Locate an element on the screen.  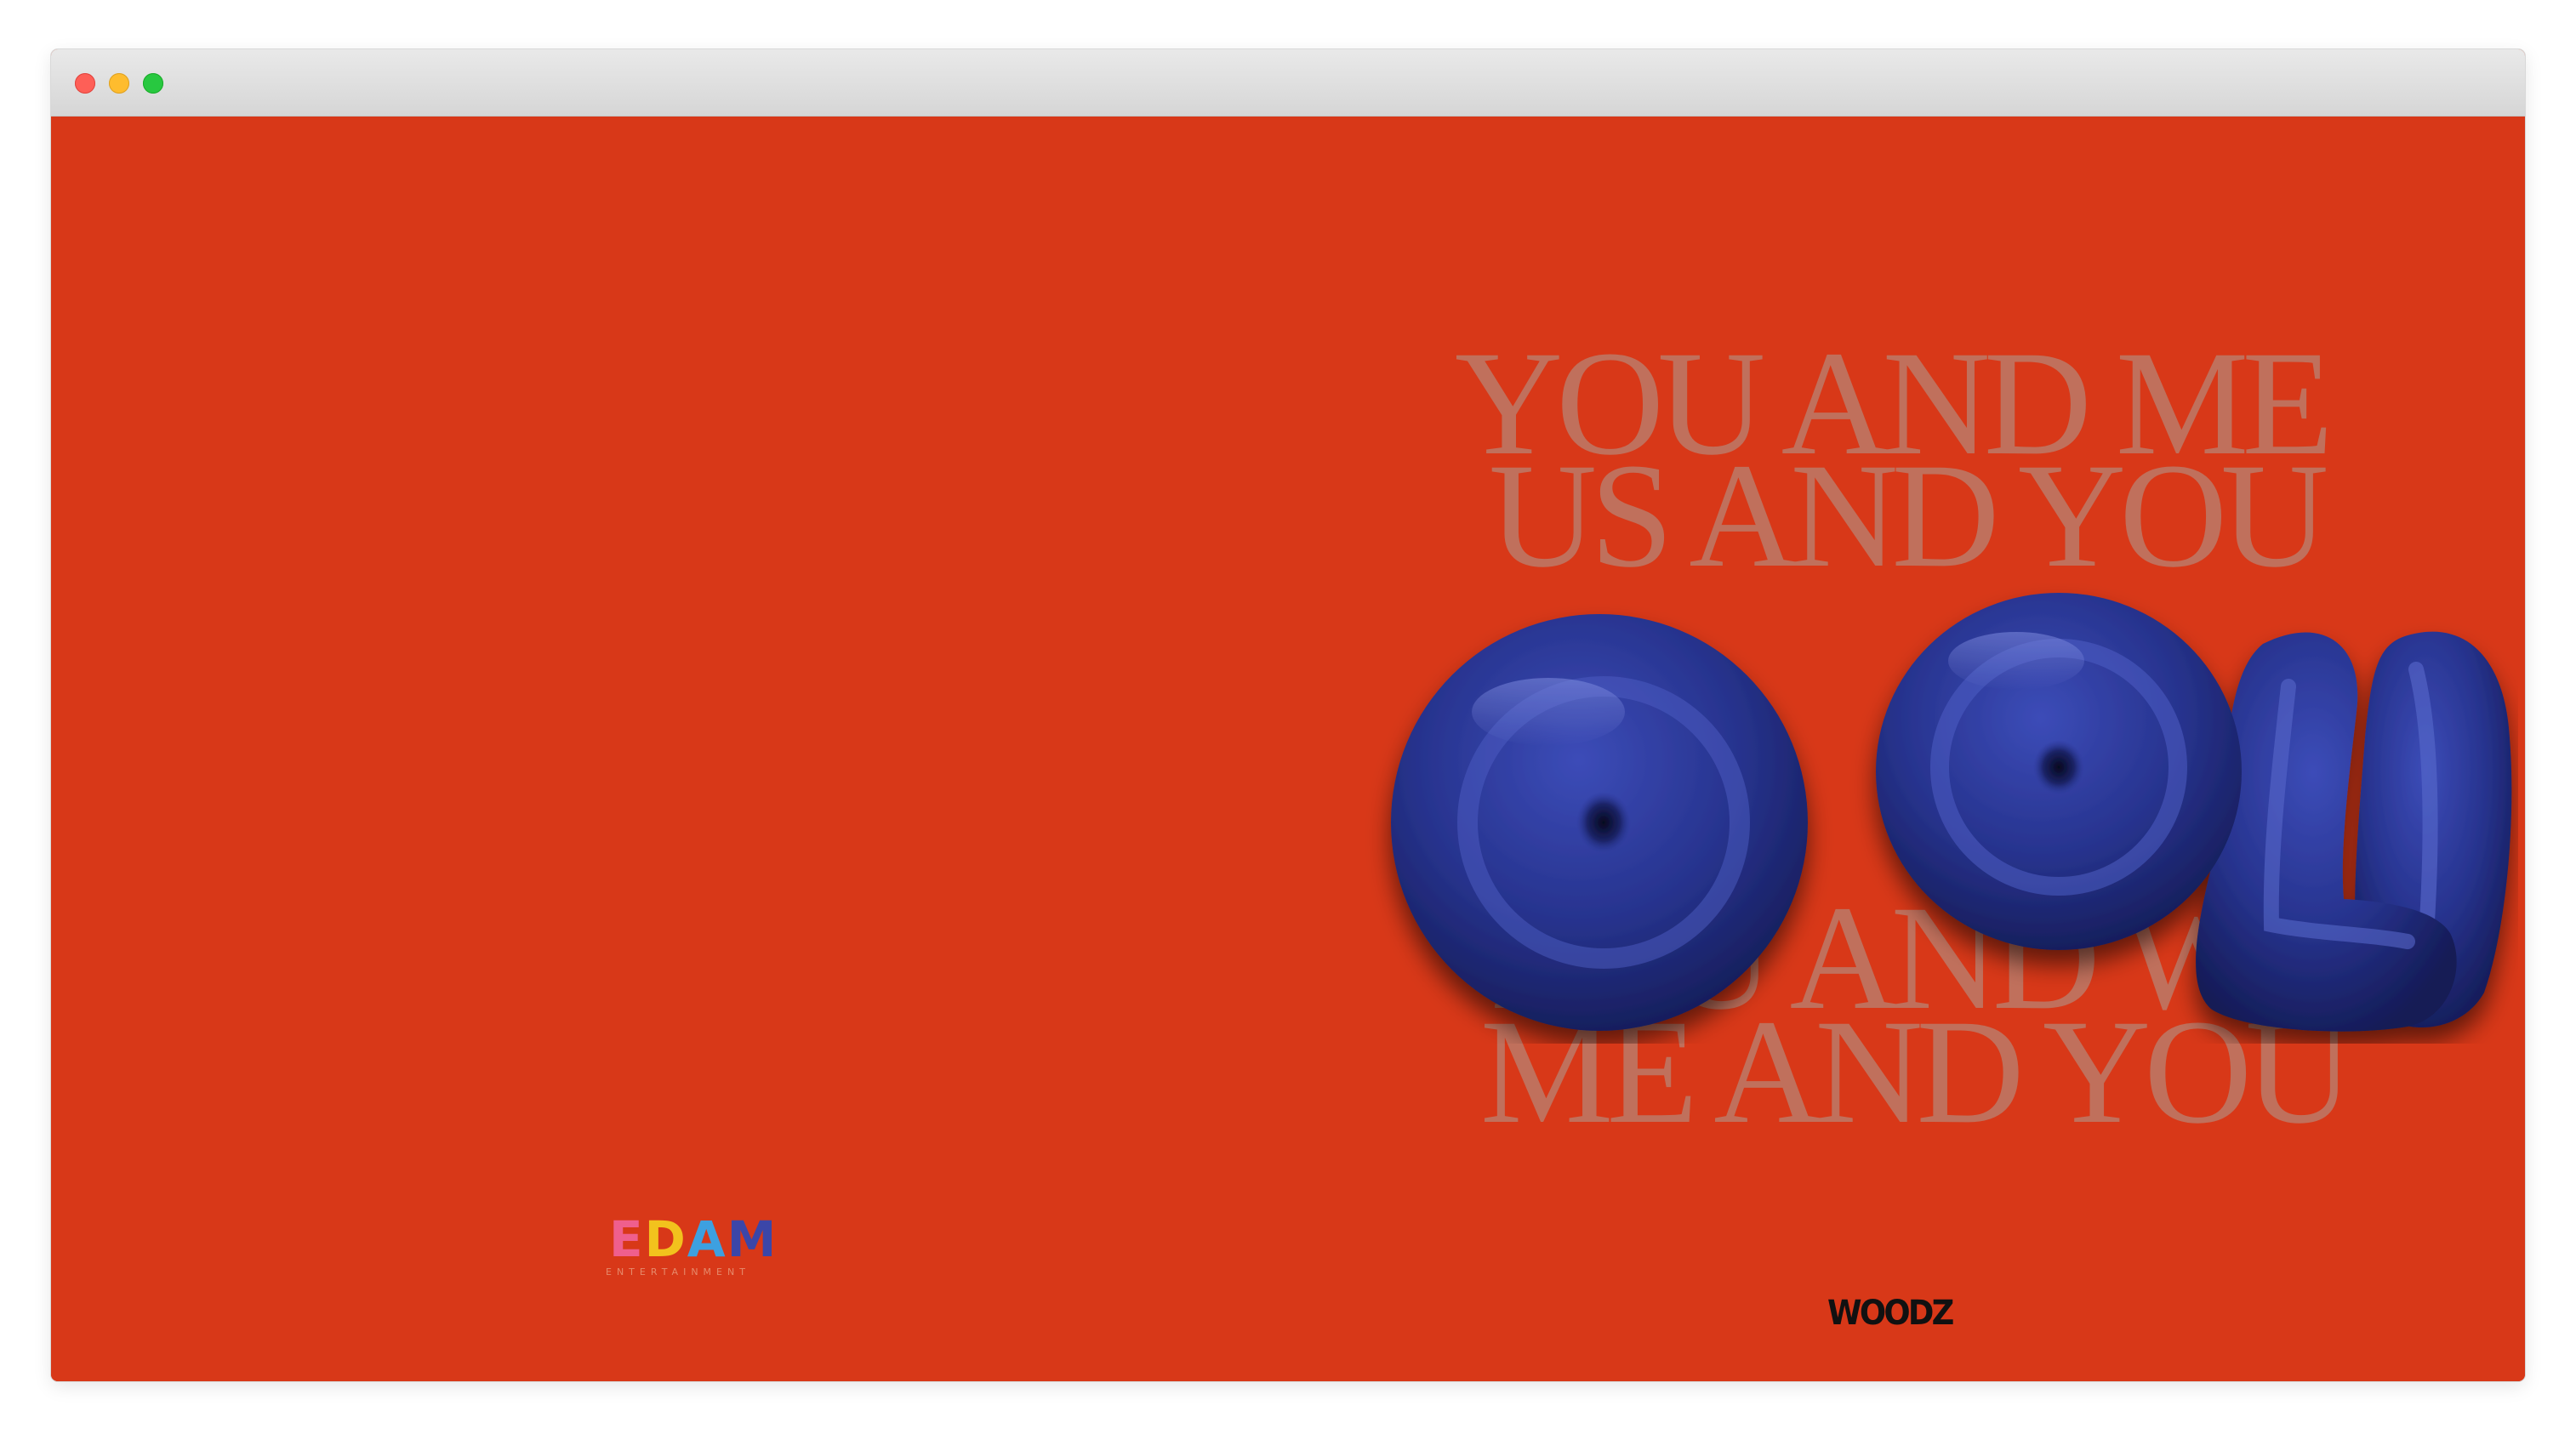
edam-letter-m: M is located at coordinates (752, 1239).